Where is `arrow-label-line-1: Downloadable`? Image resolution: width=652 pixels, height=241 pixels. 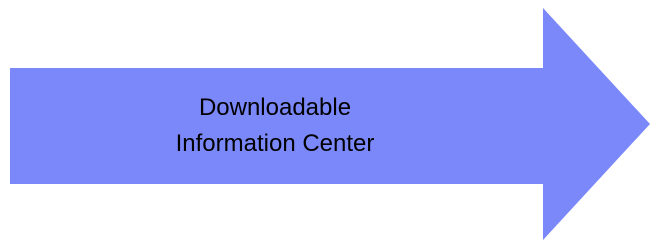
arrow-label-line-1: Downloadable is located at coordinates (275, 107).